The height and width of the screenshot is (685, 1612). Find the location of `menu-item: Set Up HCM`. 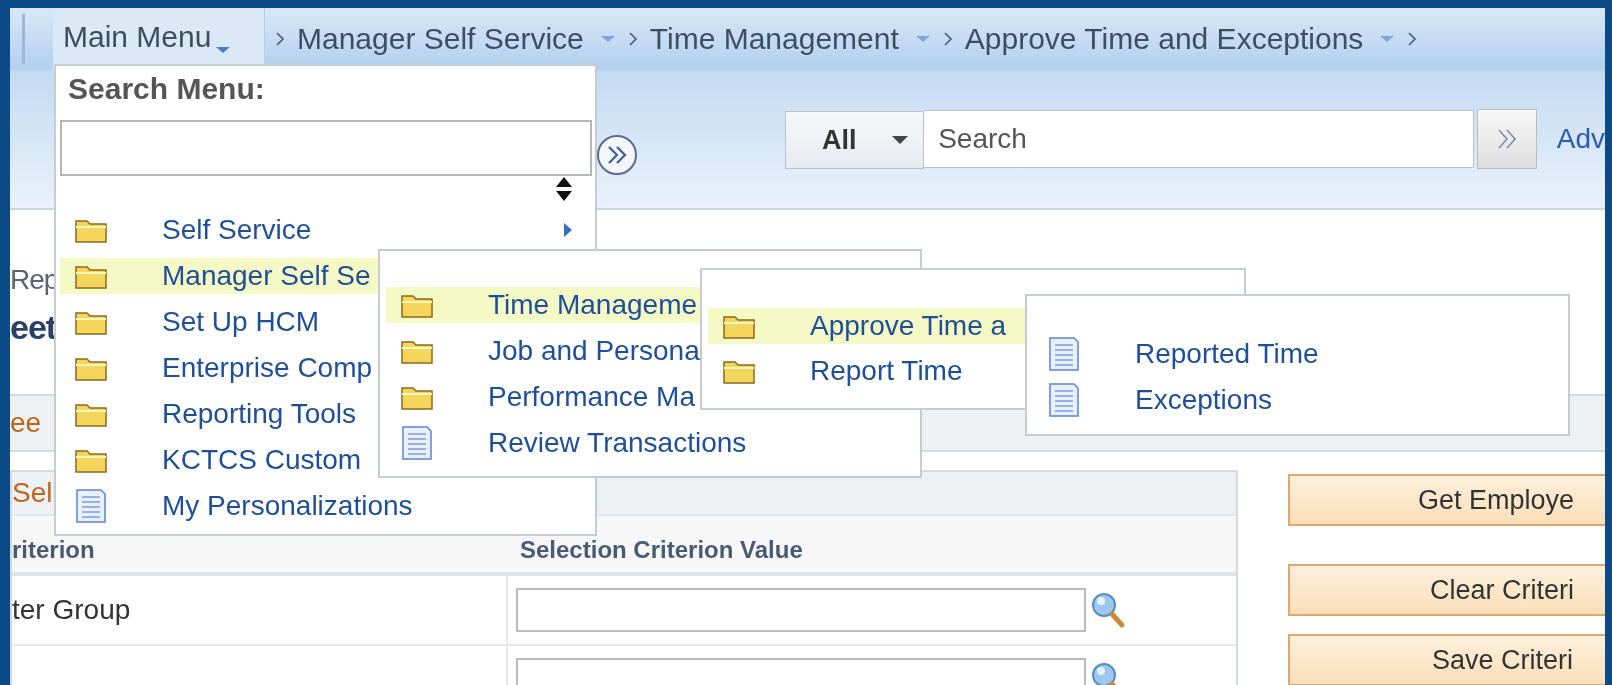

menu-item: Set Up HCM is located at coordinates (219, 322).